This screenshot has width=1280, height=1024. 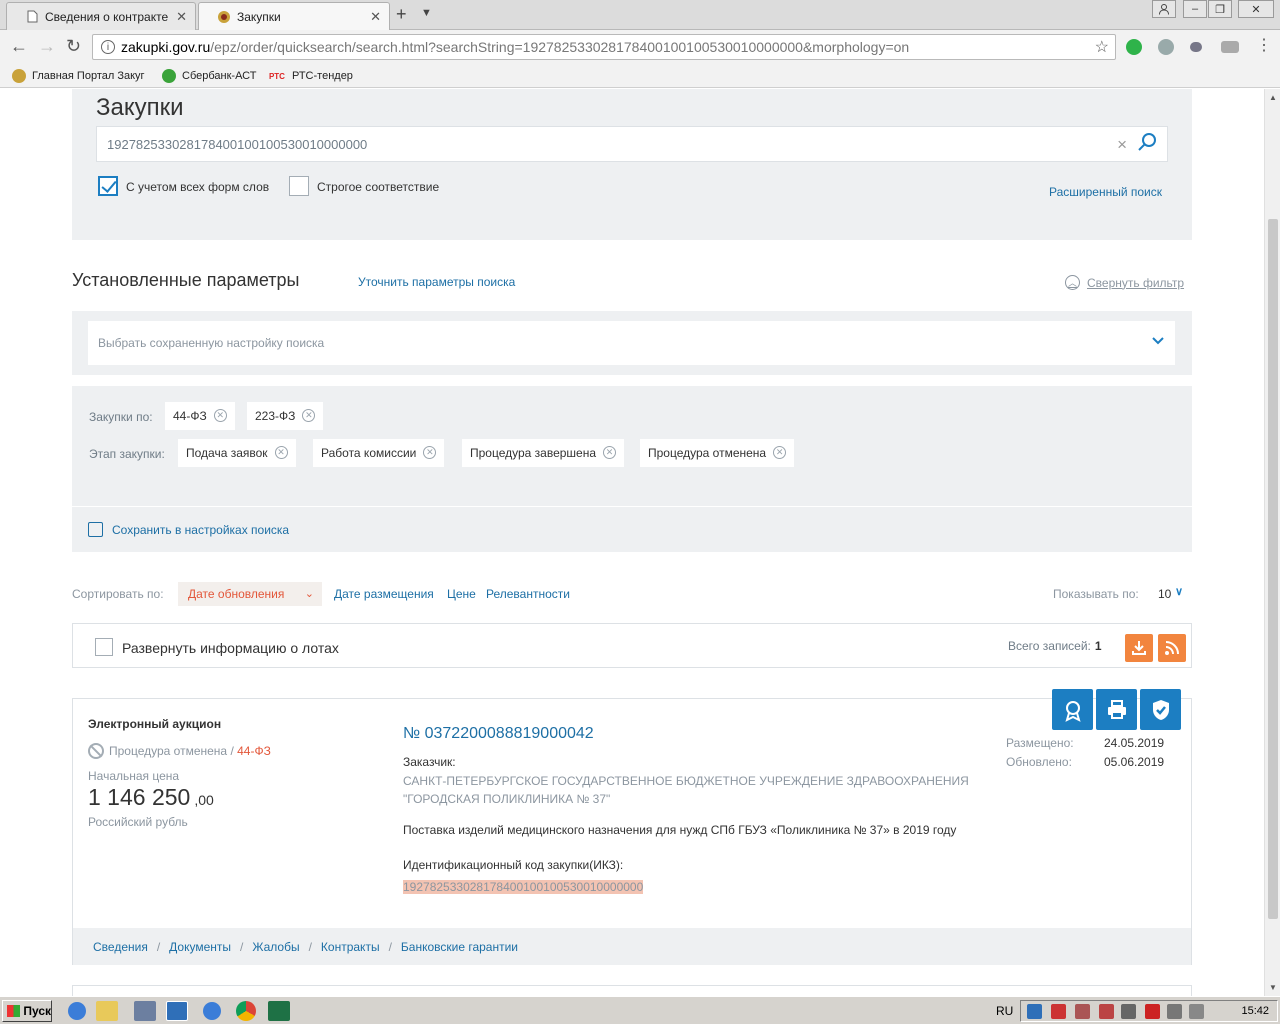 I want to click on law-label: 44-ФЗ, so click(x=254, y=751).